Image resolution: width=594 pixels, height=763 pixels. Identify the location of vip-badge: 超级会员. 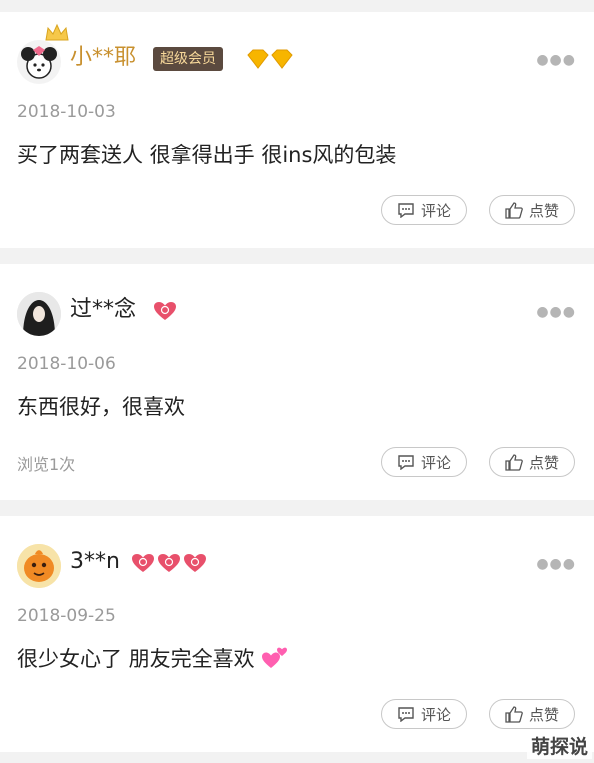
(188, 59).